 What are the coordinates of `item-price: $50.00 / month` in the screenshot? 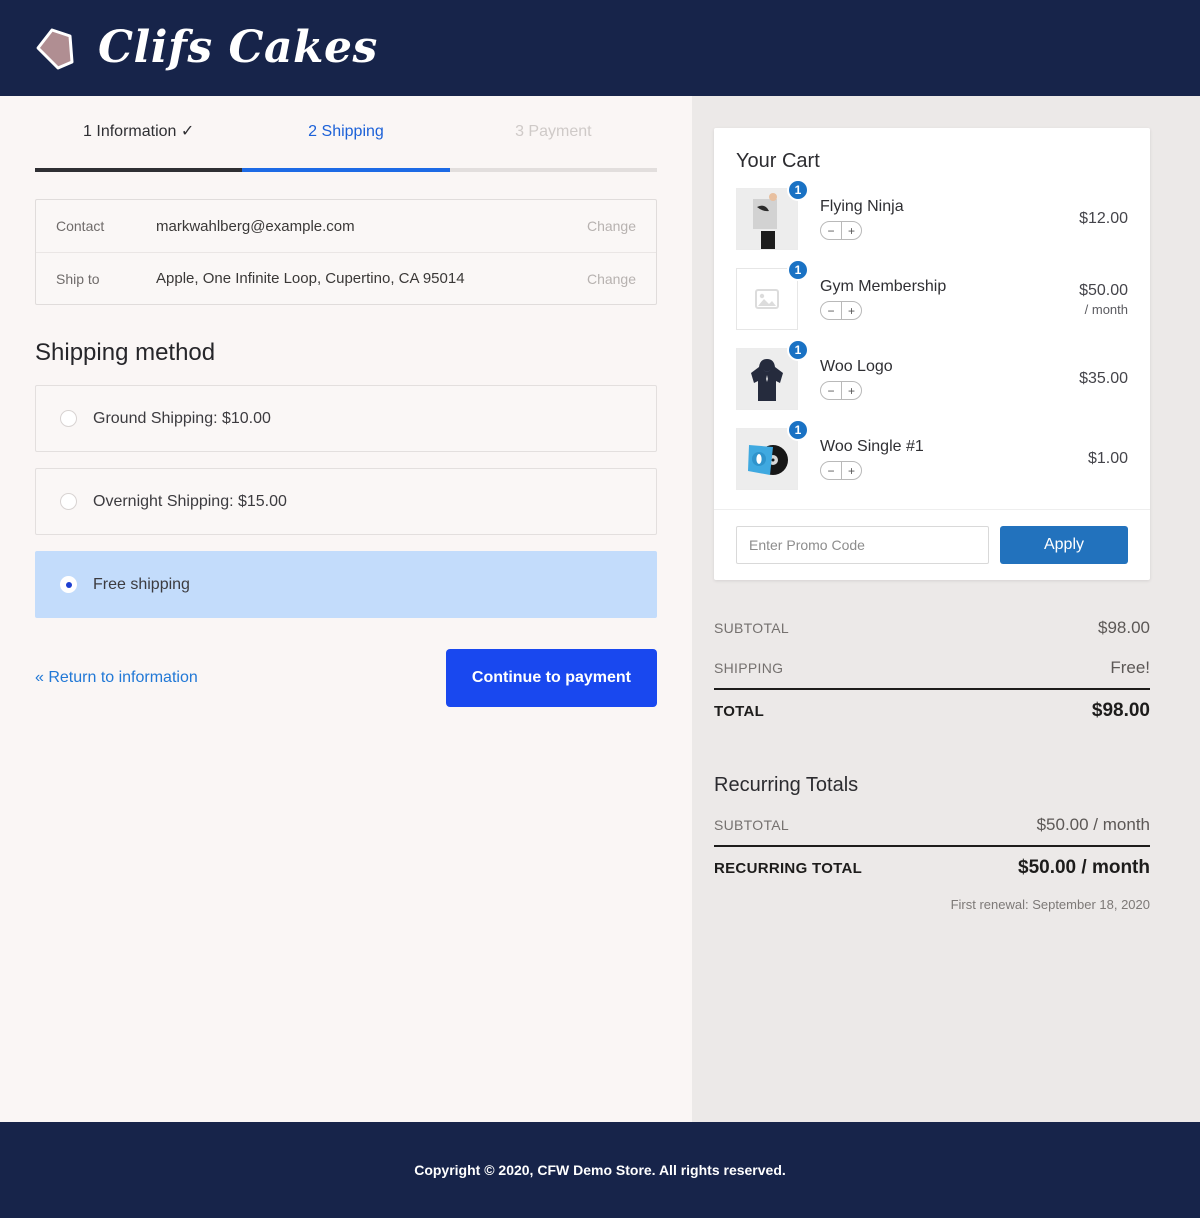 It's located at (1088, 299).